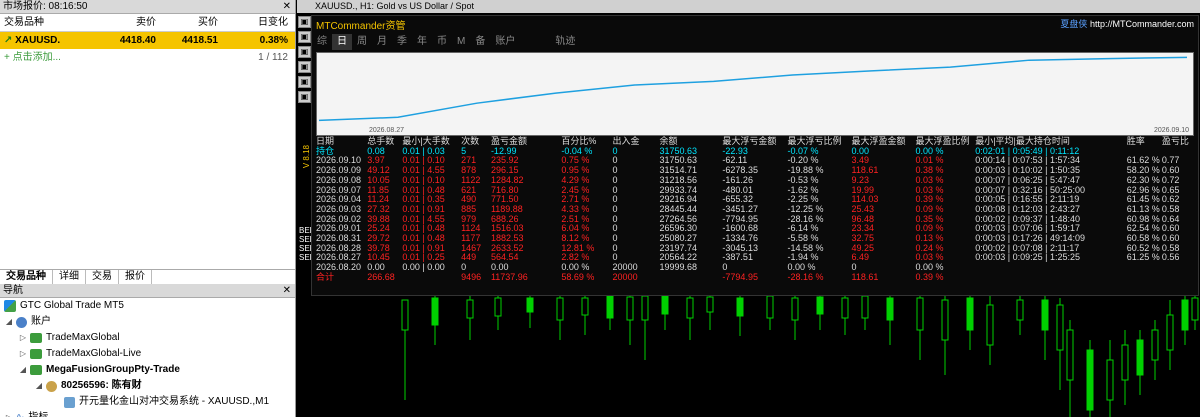 The image size is (1200, 417). Describe the element at coordinates (147, 322) in the screenshot. I see `tree-accounts: ◢ 账户` at that location.